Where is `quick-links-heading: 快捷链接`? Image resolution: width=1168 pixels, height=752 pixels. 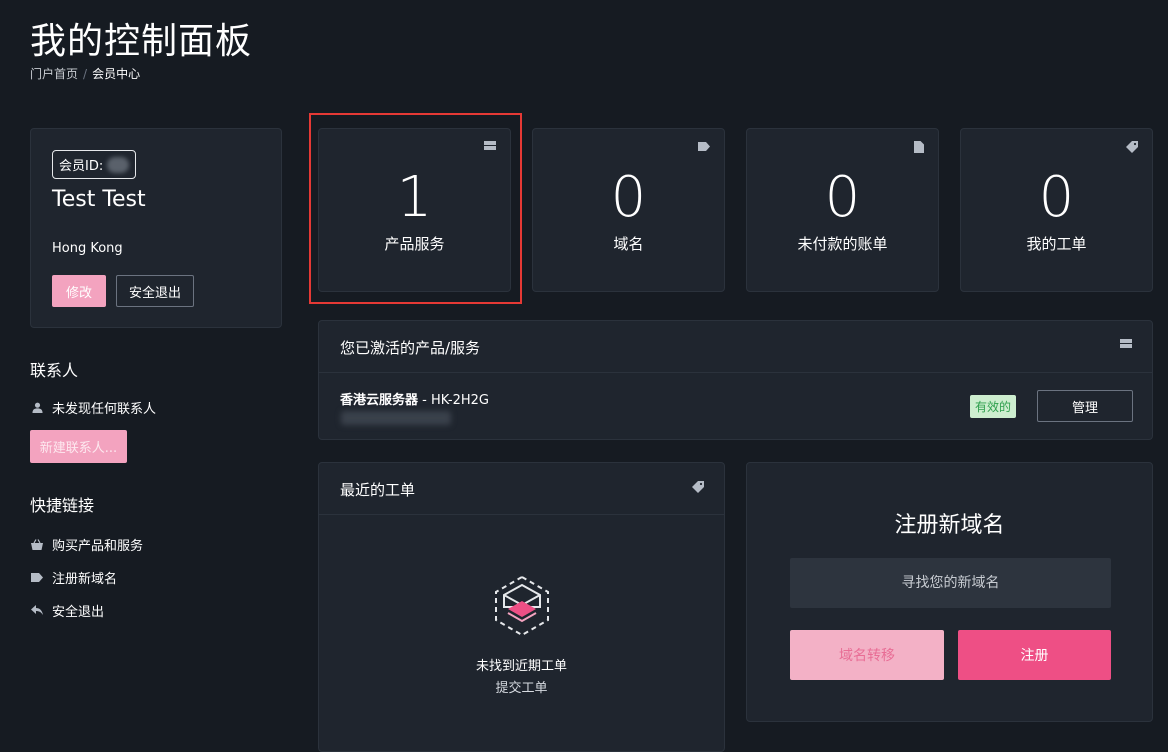
quick-links-heading: 快捷链接 is located at coordinates (62, 505).